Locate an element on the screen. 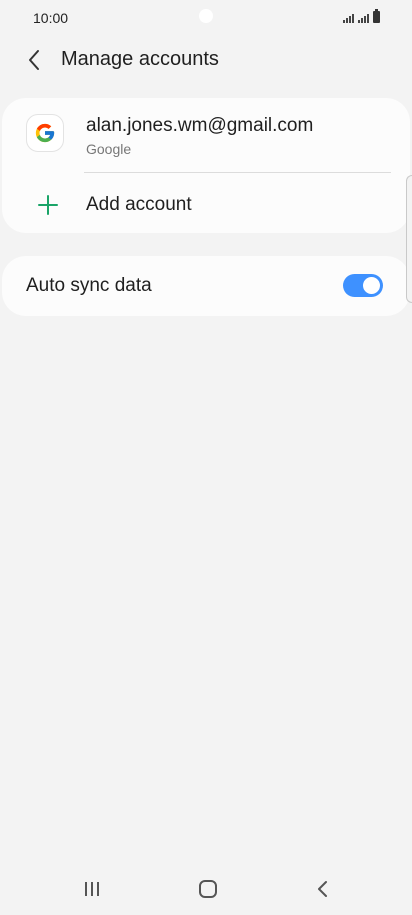 The width and height of the screenshot is (412, 915). back-nav-button is located at coordinates (323, 889).